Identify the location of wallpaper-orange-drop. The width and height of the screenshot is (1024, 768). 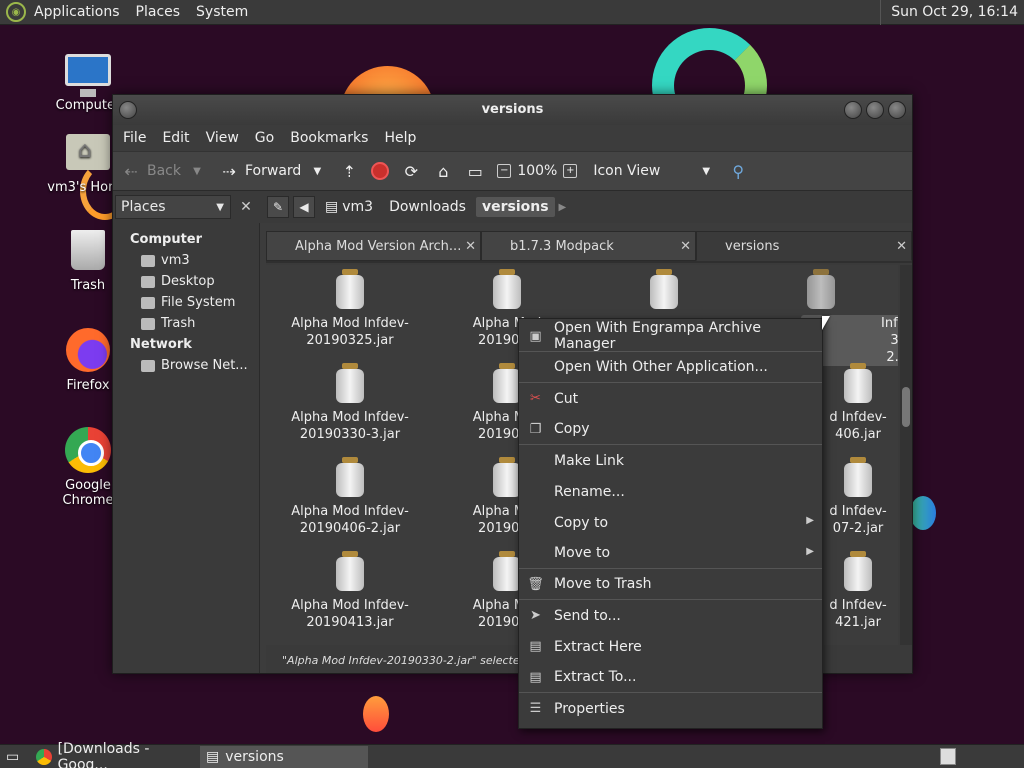
(376, 714).